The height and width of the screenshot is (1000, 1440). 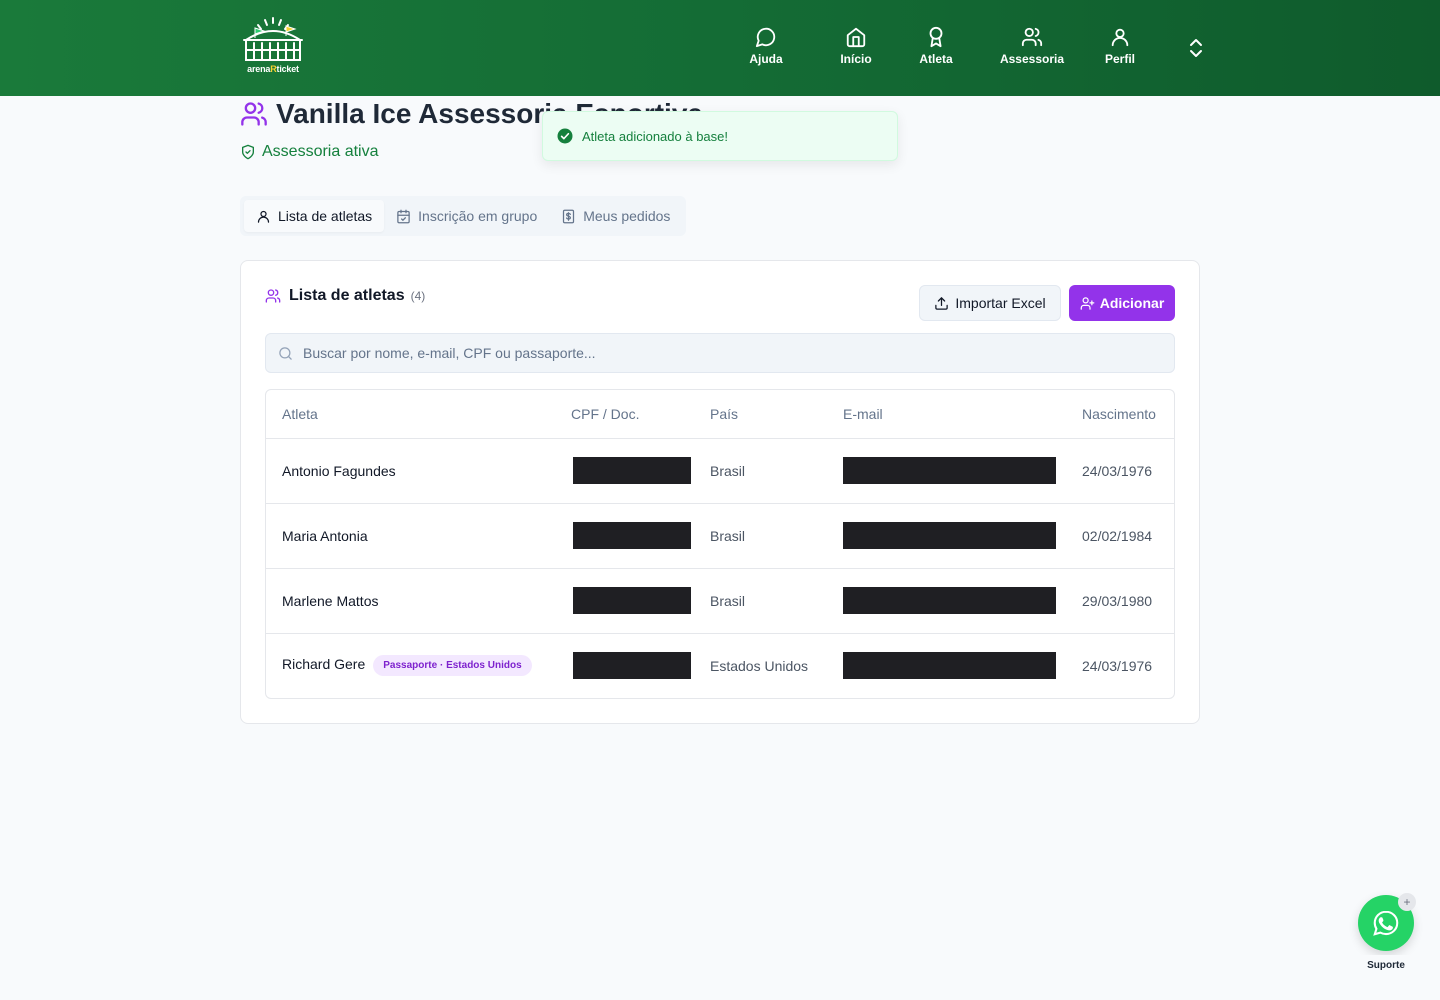 I want to click on add-athlete-label: Adicionar, so click(x=1132, y=303).